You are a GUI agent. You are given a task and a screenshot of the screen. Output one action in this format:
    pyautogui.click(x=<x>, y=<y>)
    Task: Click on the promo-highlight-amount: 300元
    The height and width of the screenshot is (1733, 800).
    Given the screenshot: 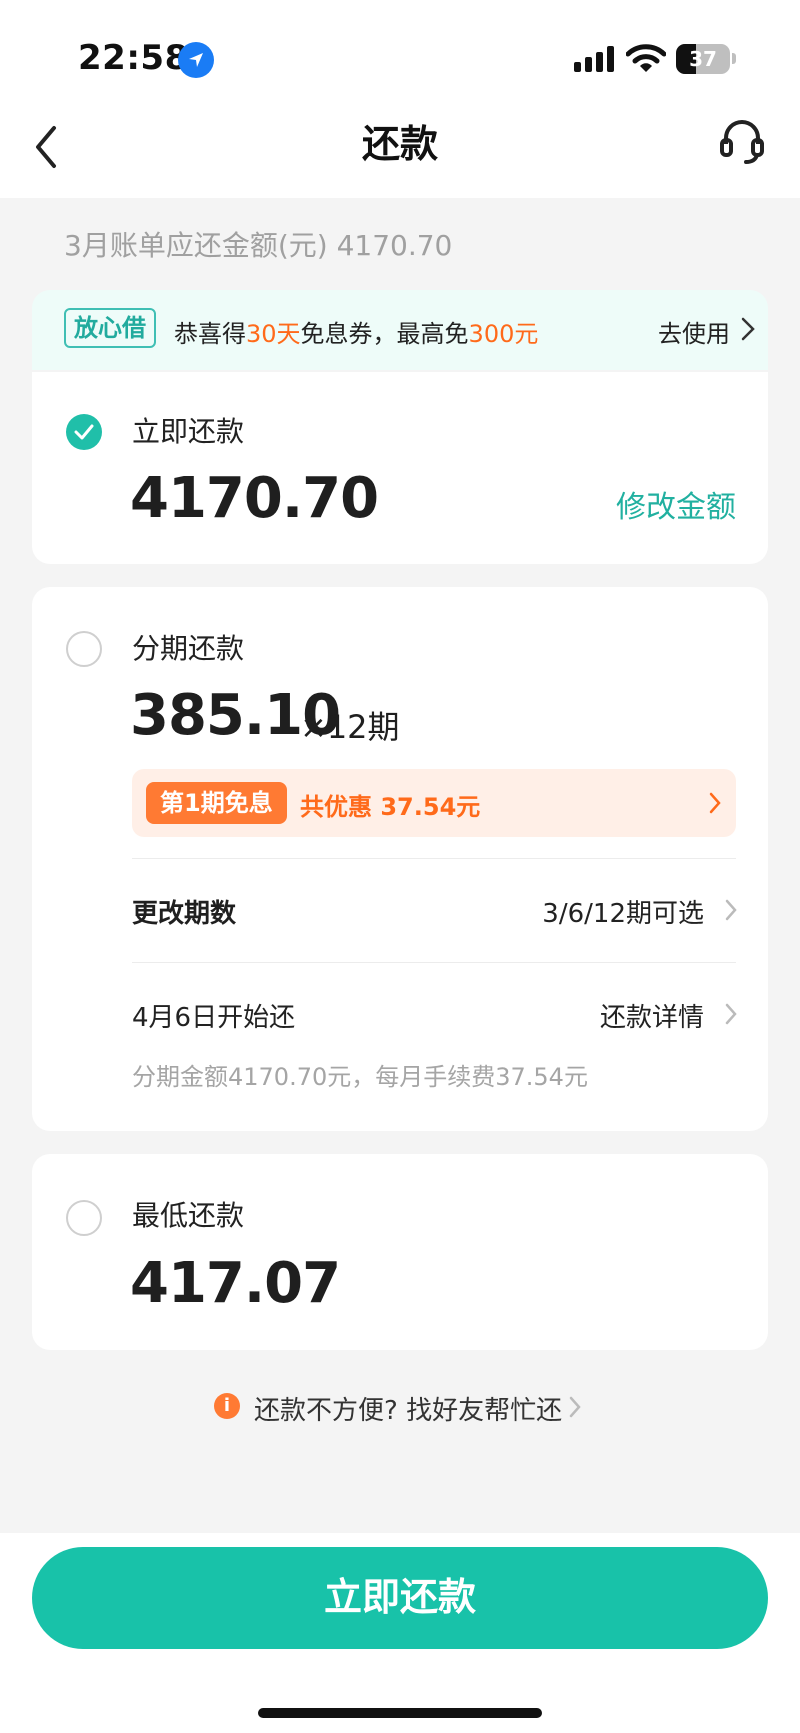 What is the action you would take?
    pyautogui.click(x=503, y=334)
    